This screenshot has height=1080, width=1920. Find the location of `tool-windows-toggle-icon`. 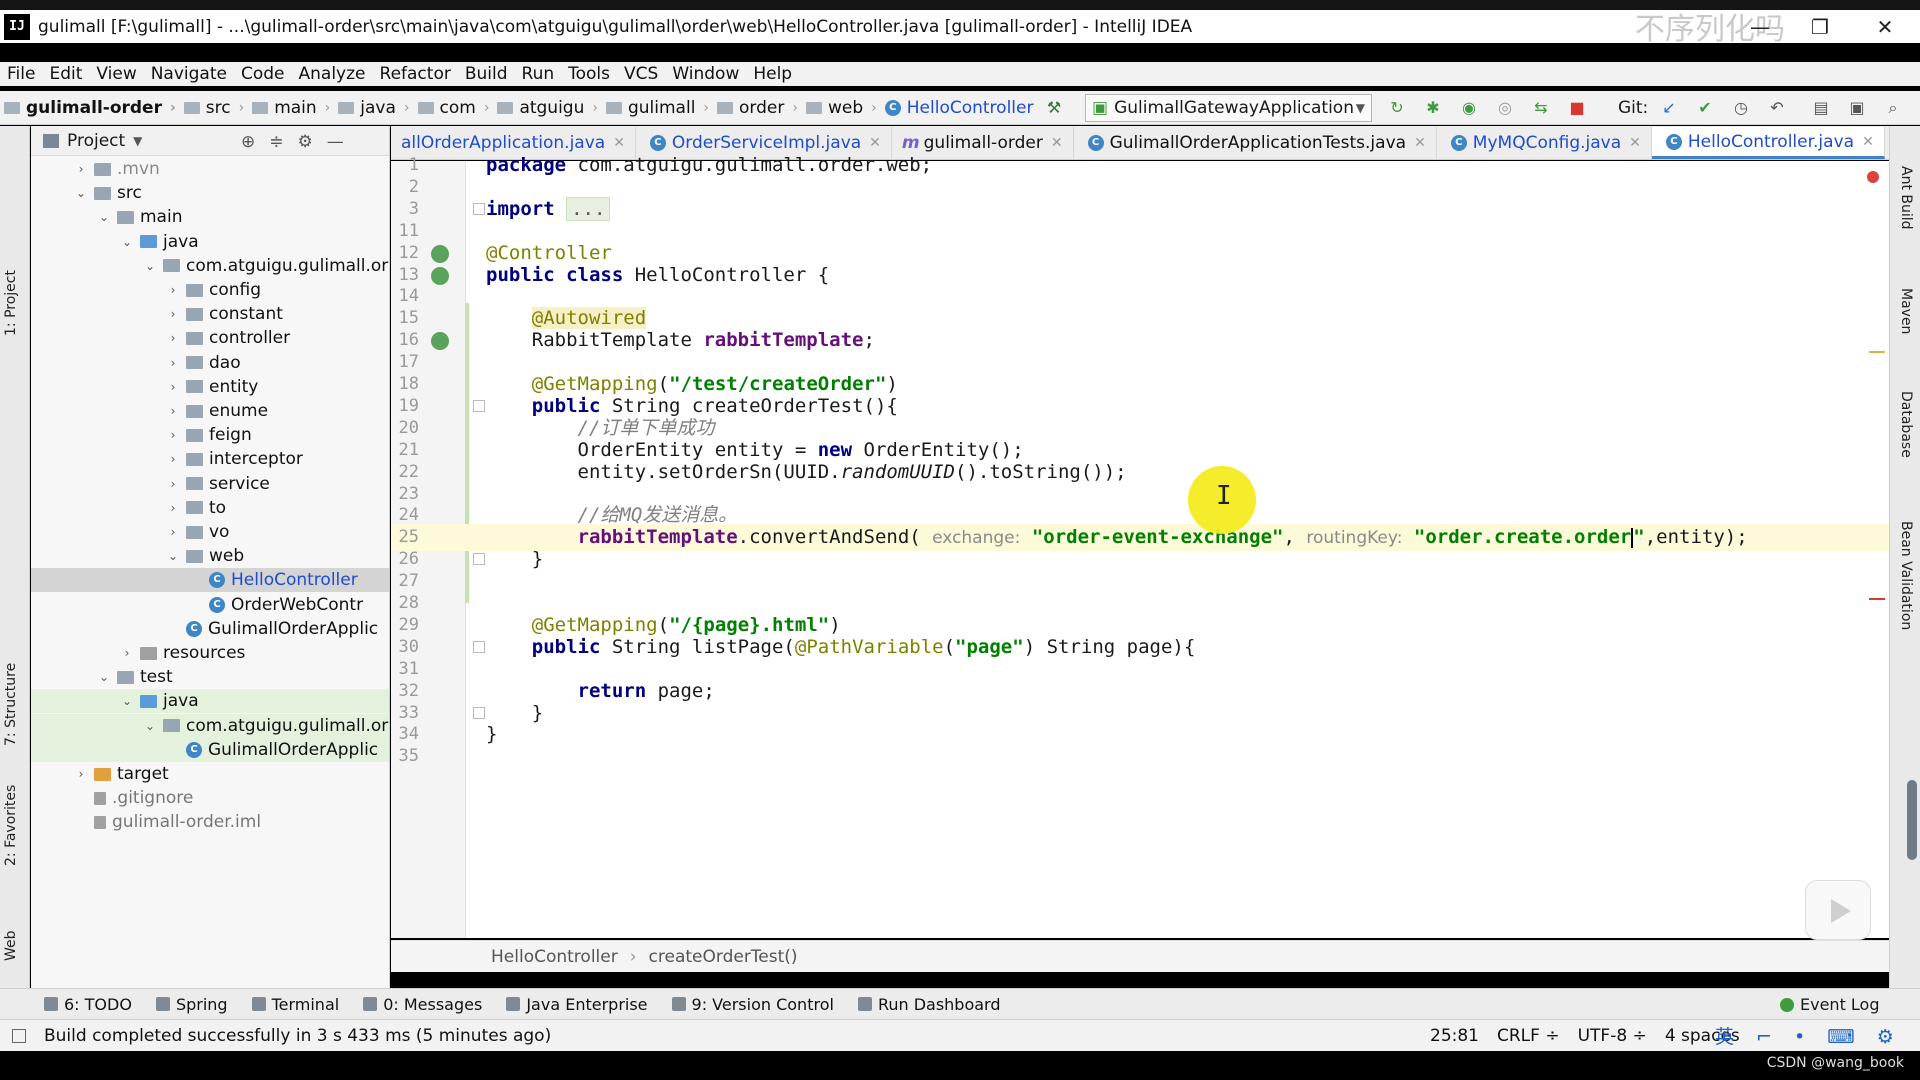

tool-windows-toggle-icon is located at coordinates (19, 1036).